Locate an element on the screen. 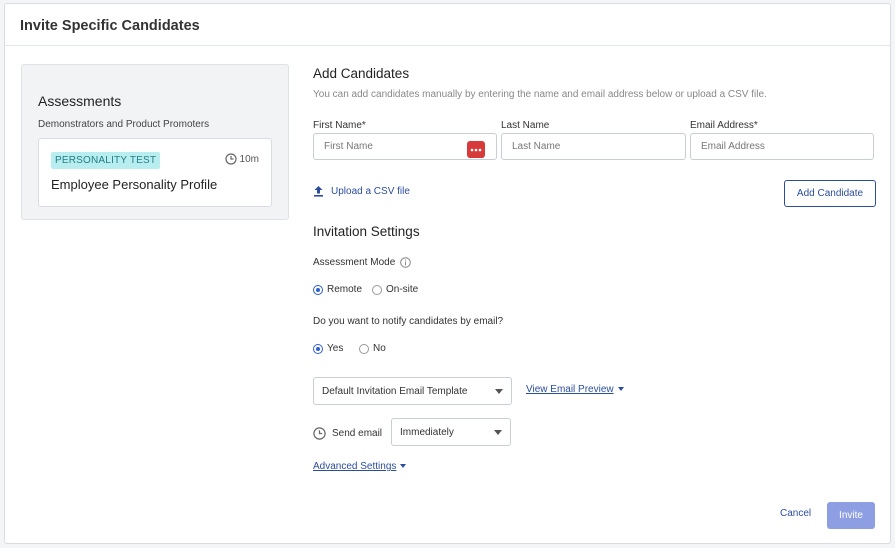 Image resolution: width=895 pixels, height=548 pixels. send-timing-select: Immediately is located at coordinates (451, 432).